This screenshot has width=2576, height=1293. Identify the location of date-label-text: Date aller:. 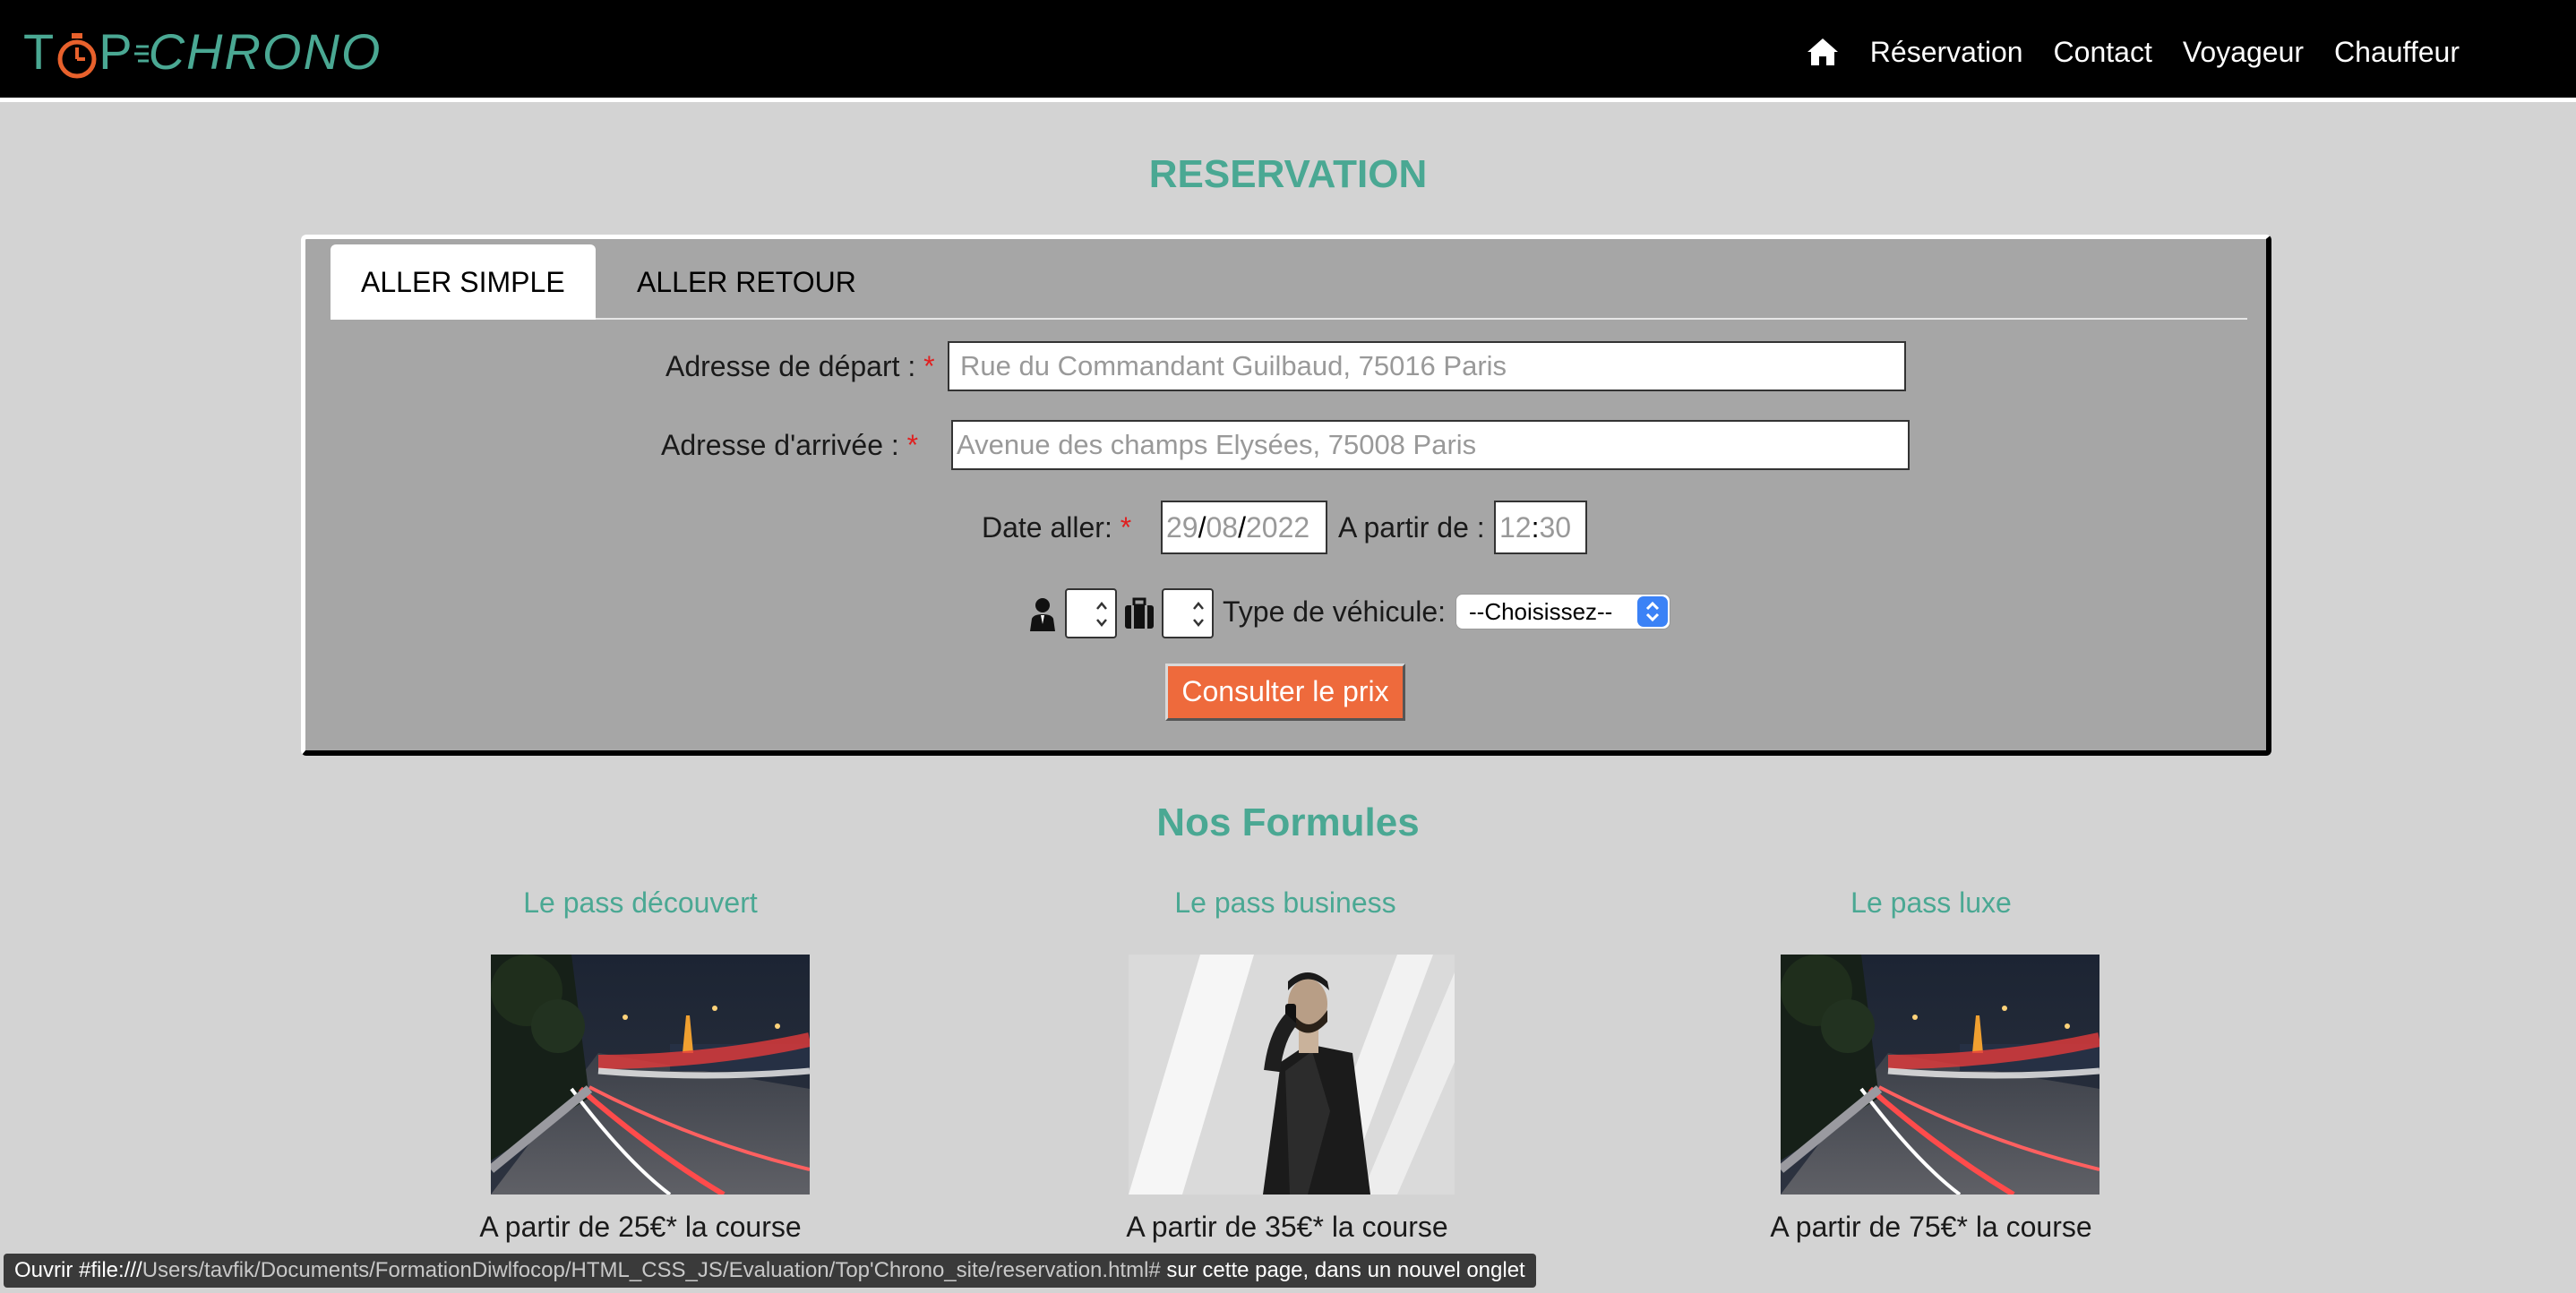
(1047, 527).